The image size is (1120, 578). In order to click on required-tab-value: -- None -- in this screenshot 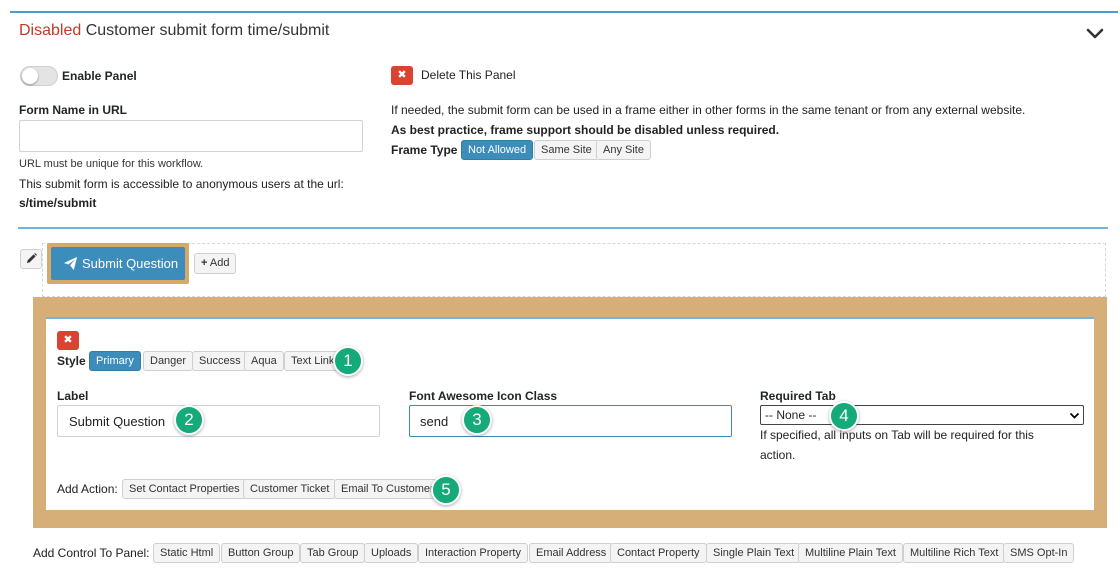, I will do `click(791, 415)`.